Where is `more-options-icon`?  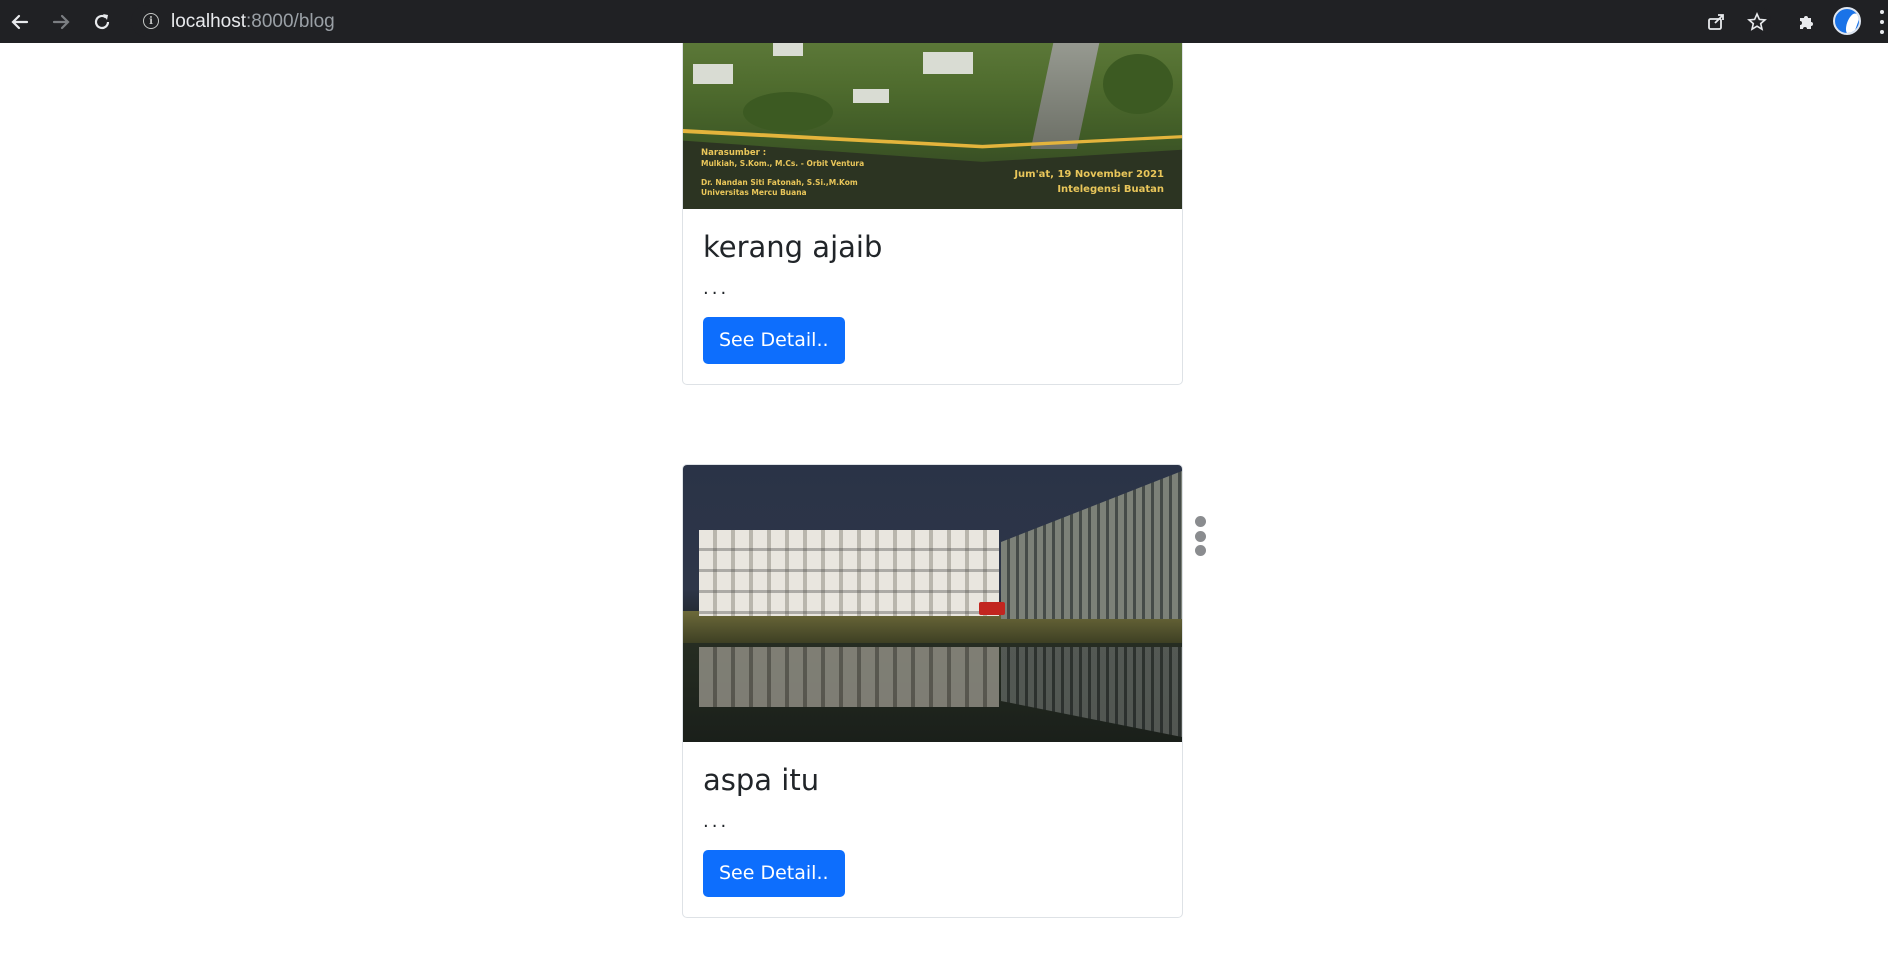
more-options-icon is located at coordinates (1200, 536).